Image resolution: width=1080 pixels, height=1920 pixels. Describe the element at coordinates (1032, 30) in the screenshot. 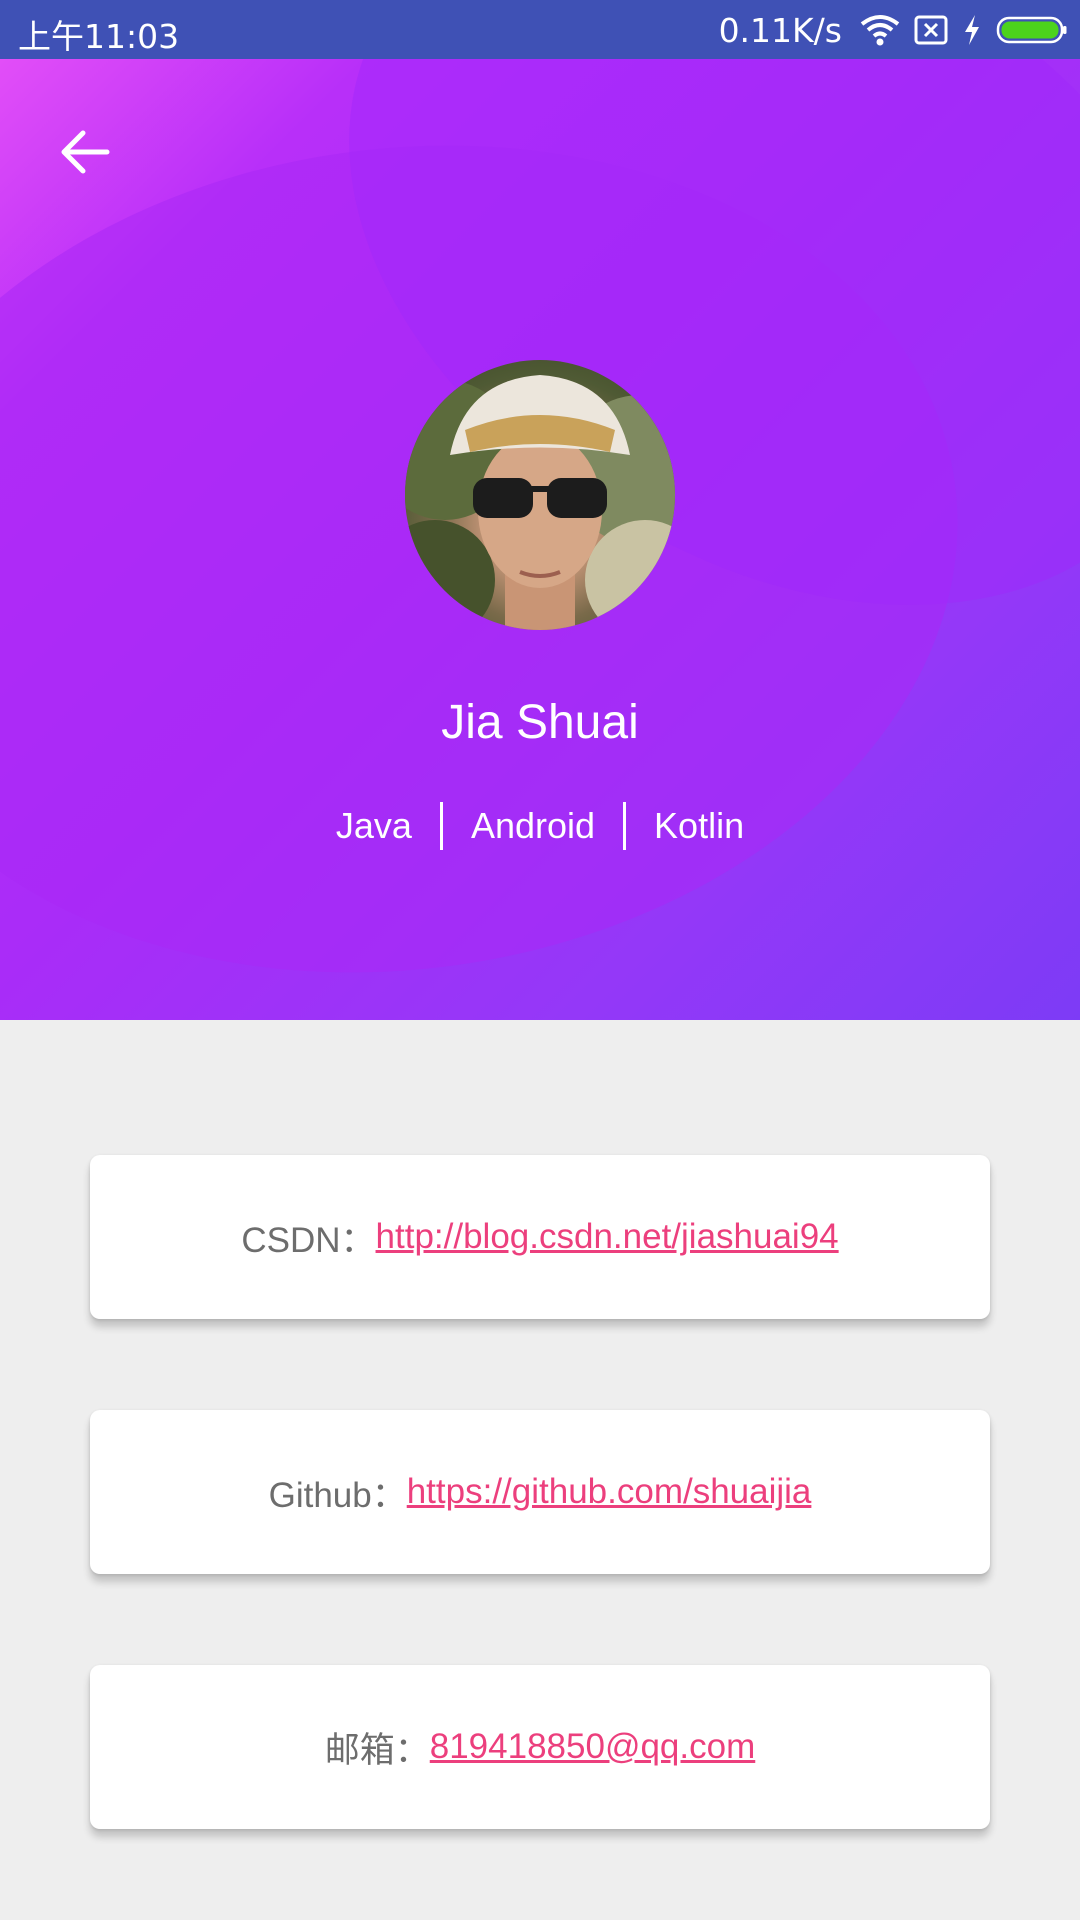

I see `battery-icon` at that location.